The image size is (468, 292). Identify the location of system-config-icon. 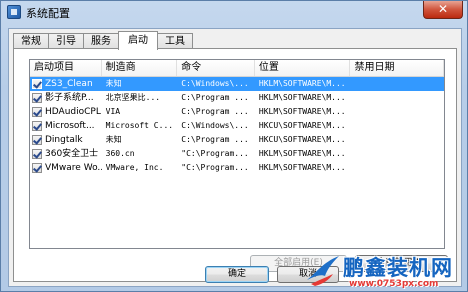
(14, 12).